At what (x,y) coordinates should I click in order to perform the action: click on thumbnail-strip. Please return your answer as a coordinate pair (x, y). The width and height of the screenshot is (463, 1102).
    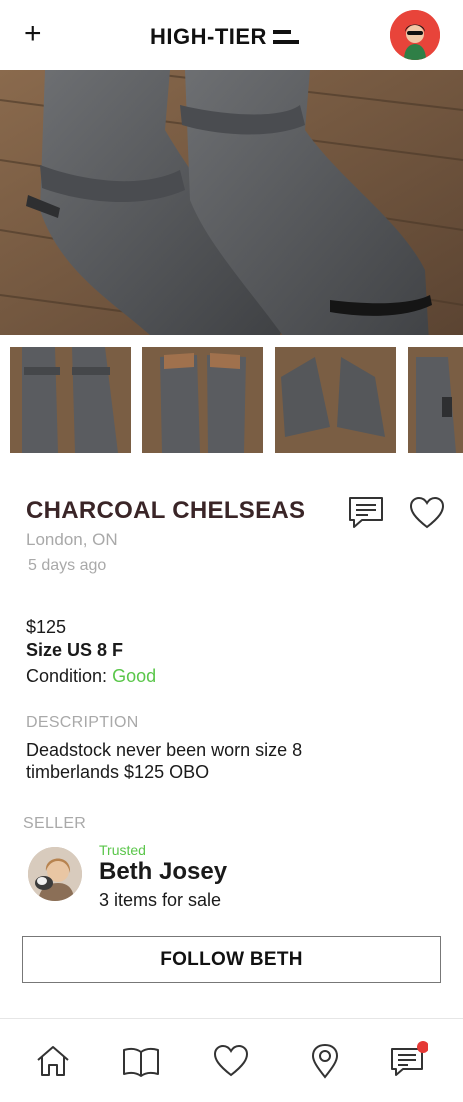
    Looking at the image, I should click on (236, 400).